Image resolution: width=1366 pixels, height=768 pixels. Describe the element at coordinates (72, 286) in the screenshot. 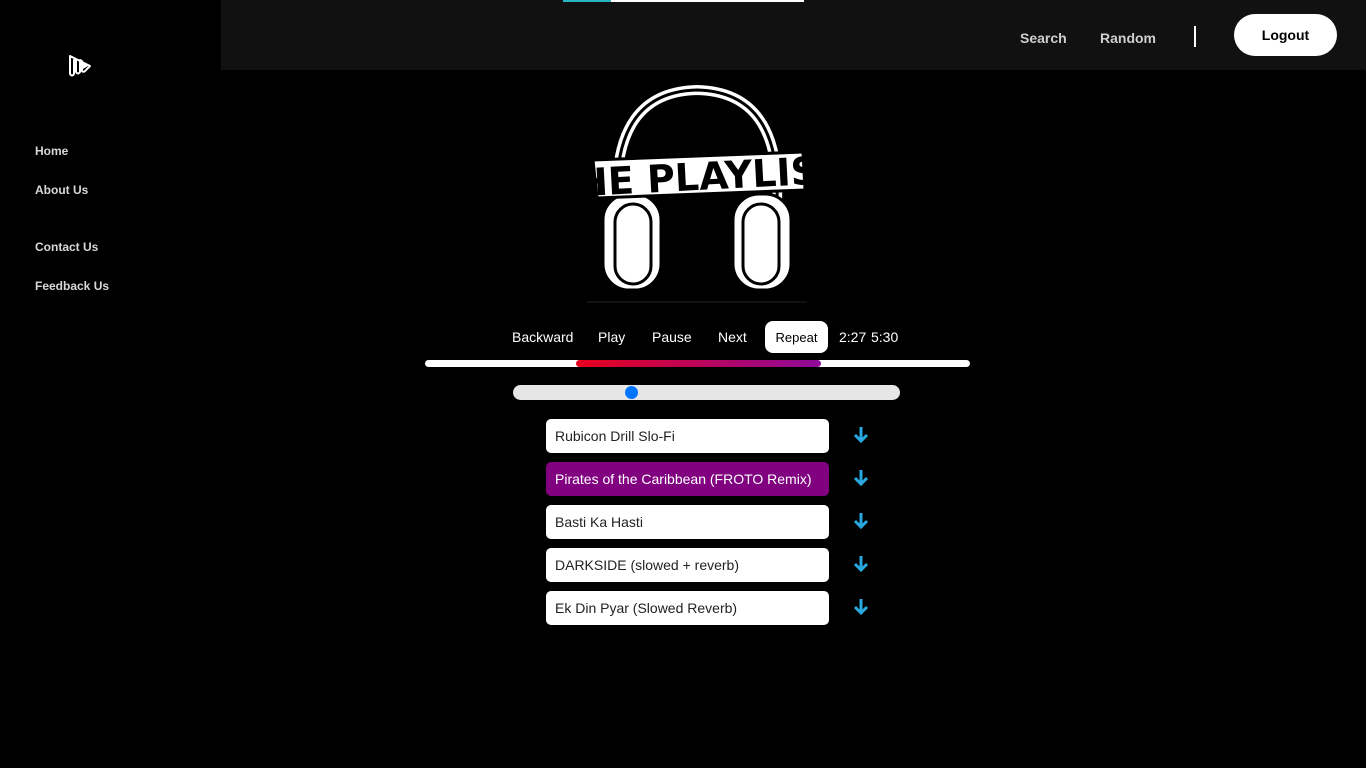

I see `nav-feedback-us: Feedback Us` at that location.